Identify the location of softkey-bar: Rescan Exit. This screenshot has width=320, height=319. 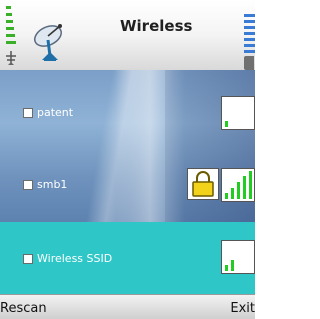
(127, 306).